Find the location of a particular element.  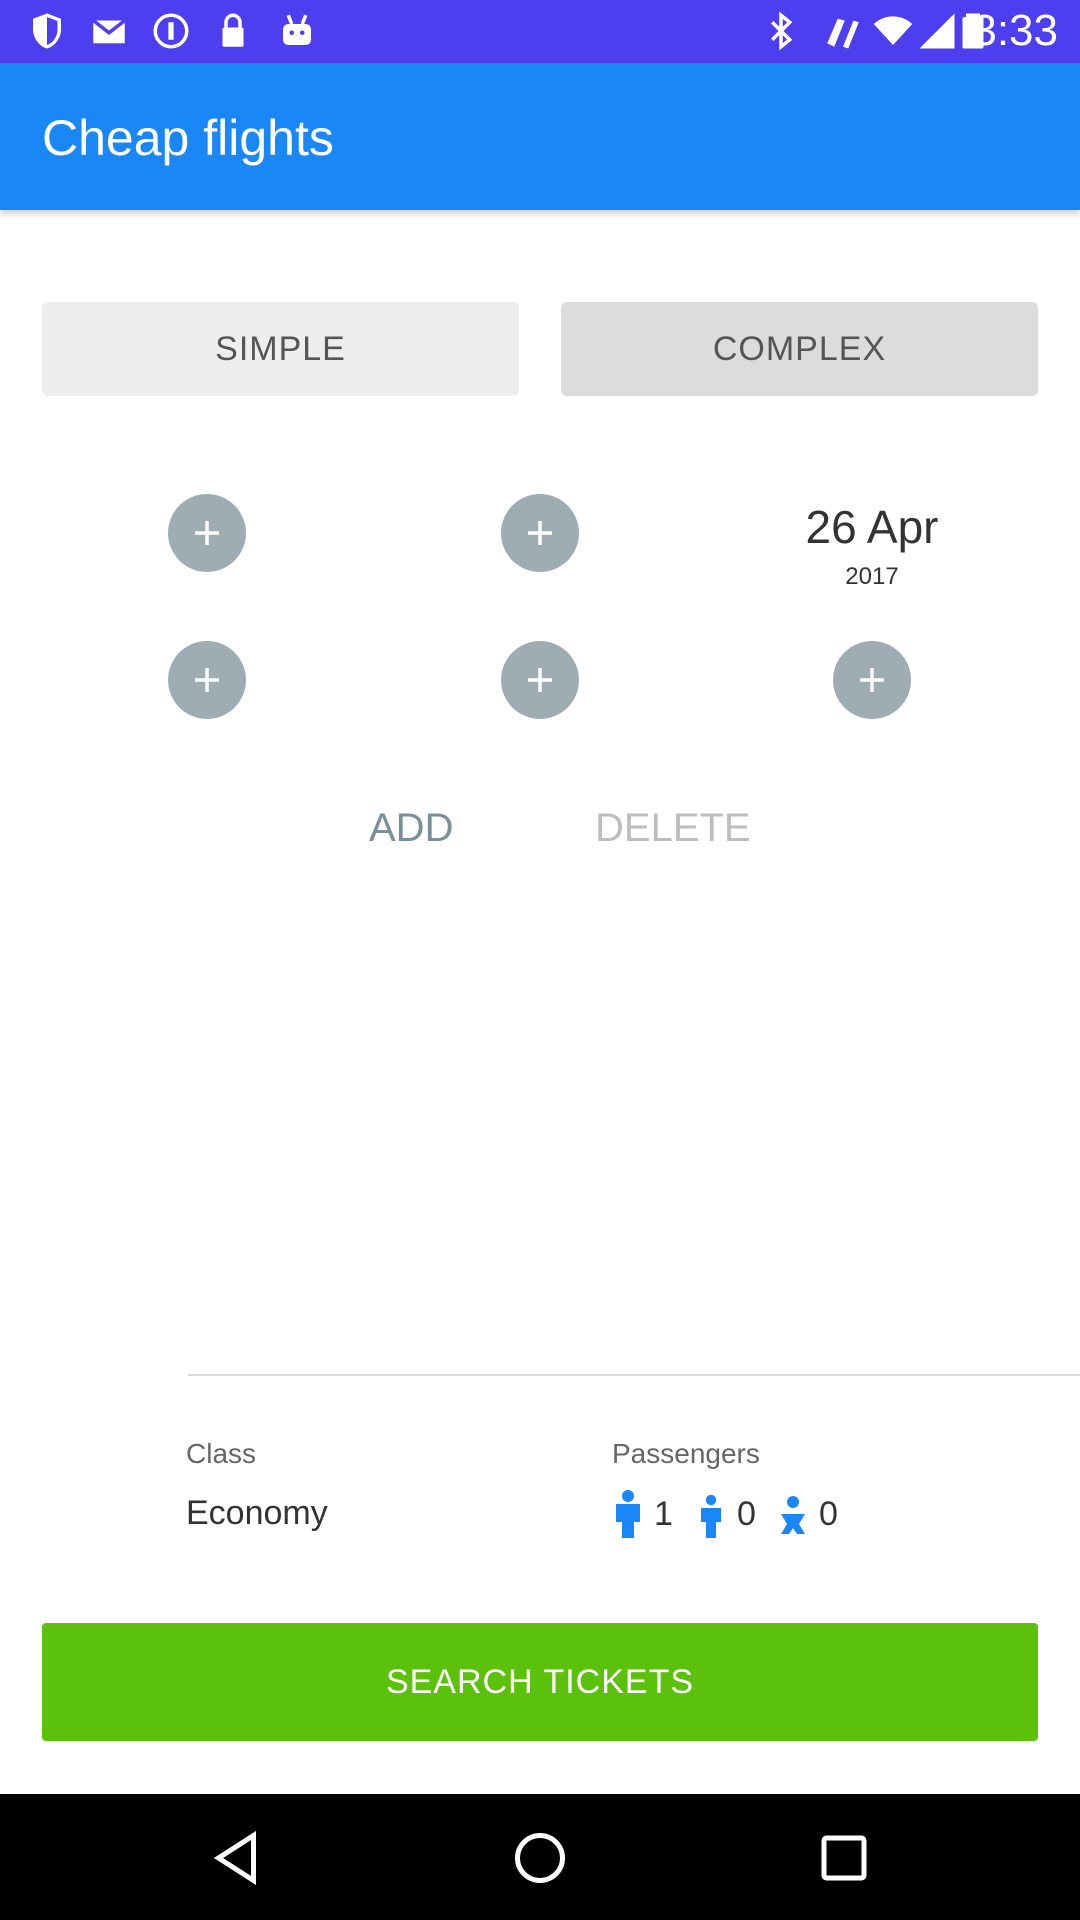

bluetooth-icon is located at coordinates (782, 31).